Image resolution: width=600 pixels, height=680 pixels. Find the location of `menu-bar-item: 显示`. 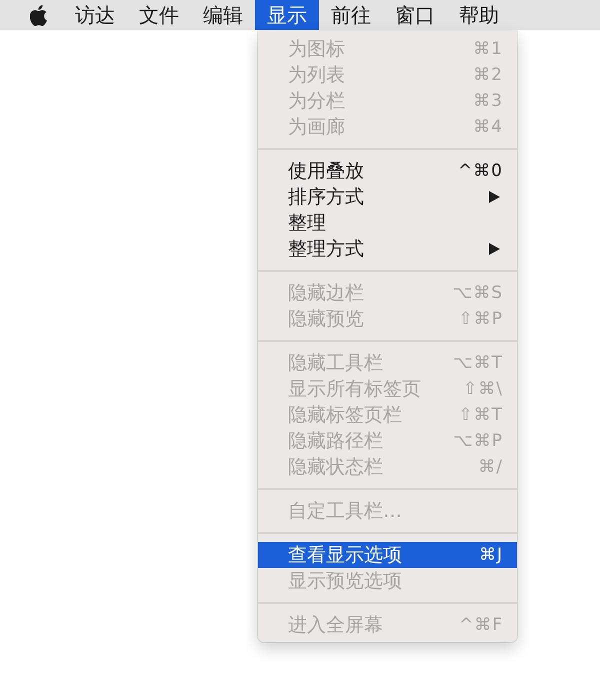

menu-bar-item: 显示 is located at coordinates (287, 15).